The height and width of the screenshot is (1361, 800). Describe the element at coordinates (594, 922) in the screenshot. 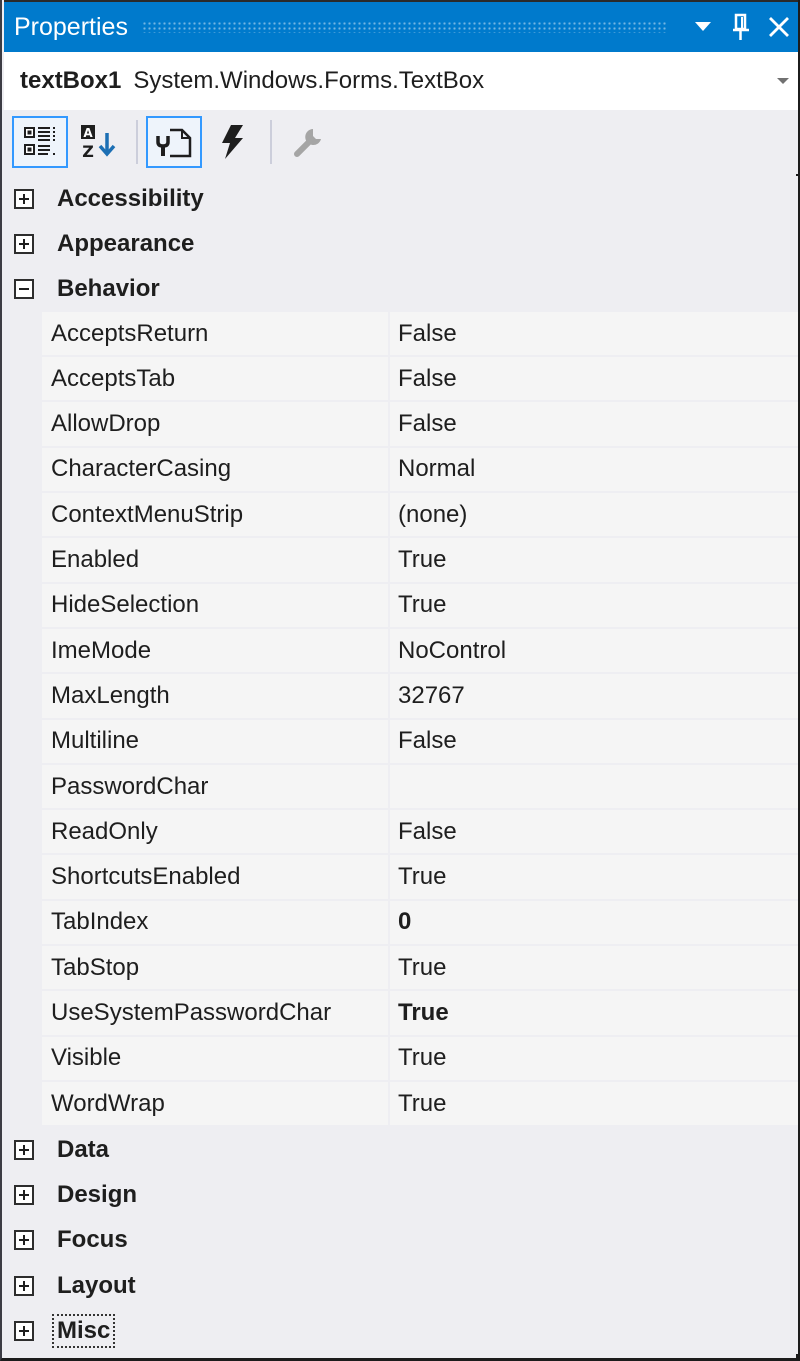

I see `property-value: 0` at that location.